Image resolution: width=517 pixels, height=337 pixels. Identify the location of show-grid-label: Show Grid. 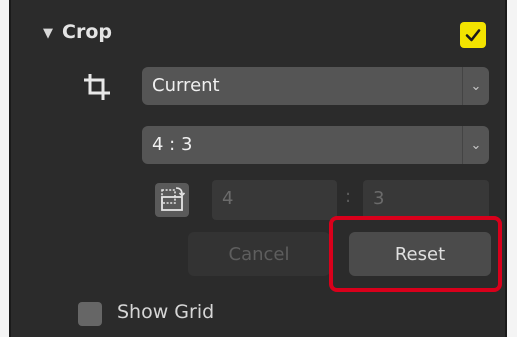
(165, 312).